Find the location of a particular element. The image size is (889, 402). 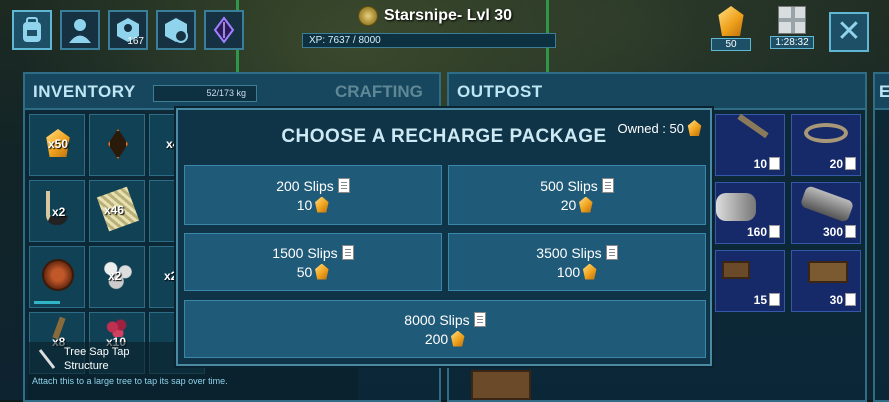

tooltip-name: Tree Sap Tap is located at coordinates (97, 352).